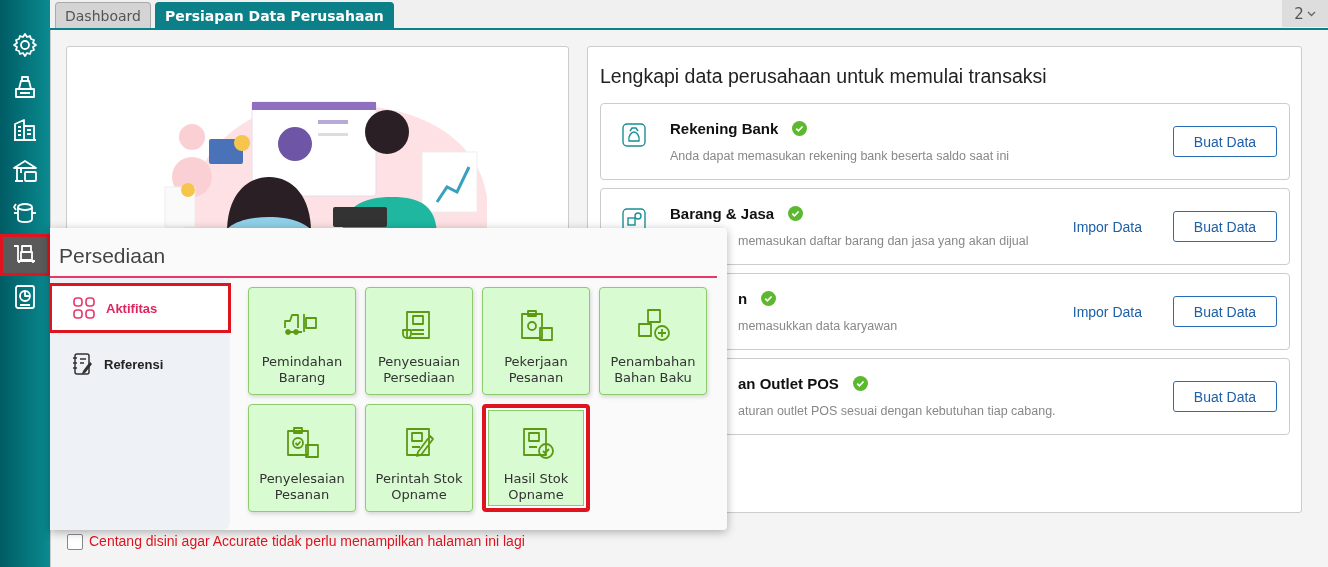  I want to click on card-description: aturan outlet POS sesuai dengan kebutuhan tiap cabang., so click(897, 411).